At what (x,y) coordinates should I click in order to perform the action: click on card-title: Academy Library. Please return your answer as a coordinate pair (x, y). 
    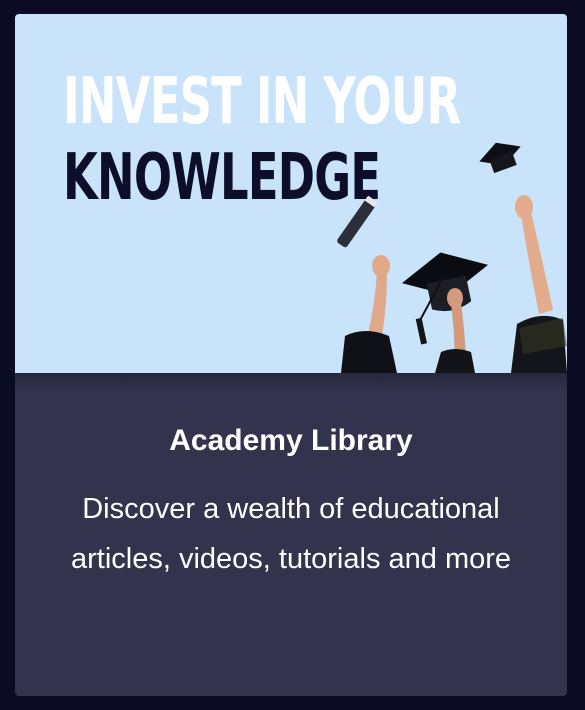
    Looking at the image, I should click on (291, 440).